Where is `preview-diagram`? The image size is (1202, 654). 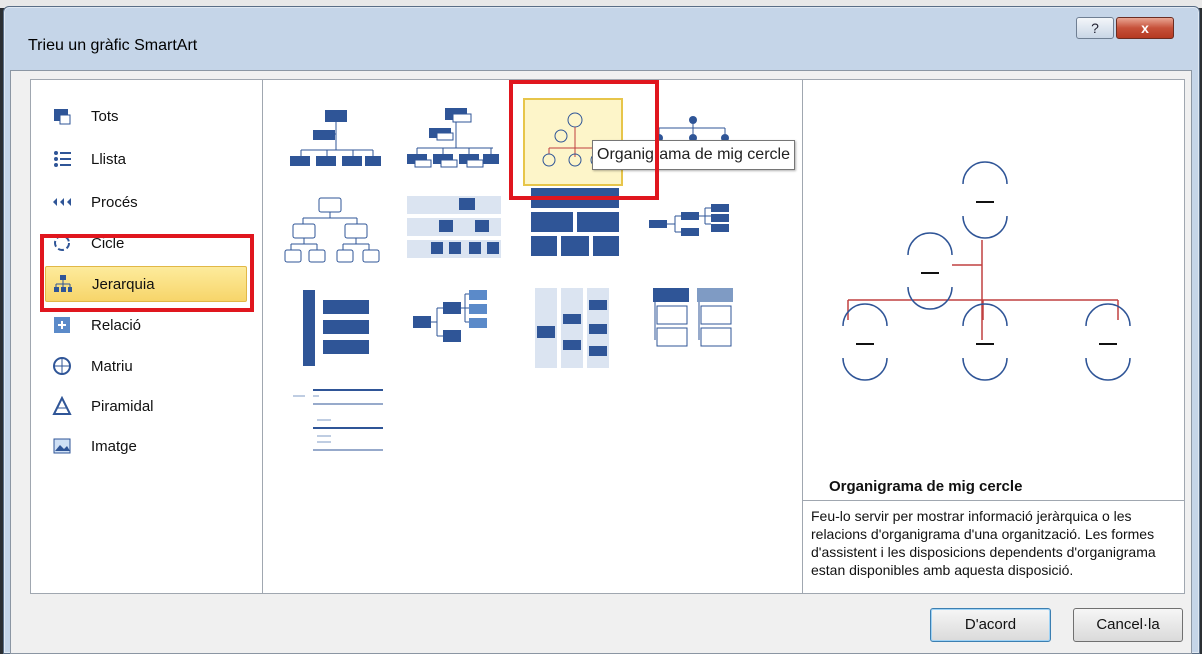
preview-diagram is located at coordinates (986, 271).